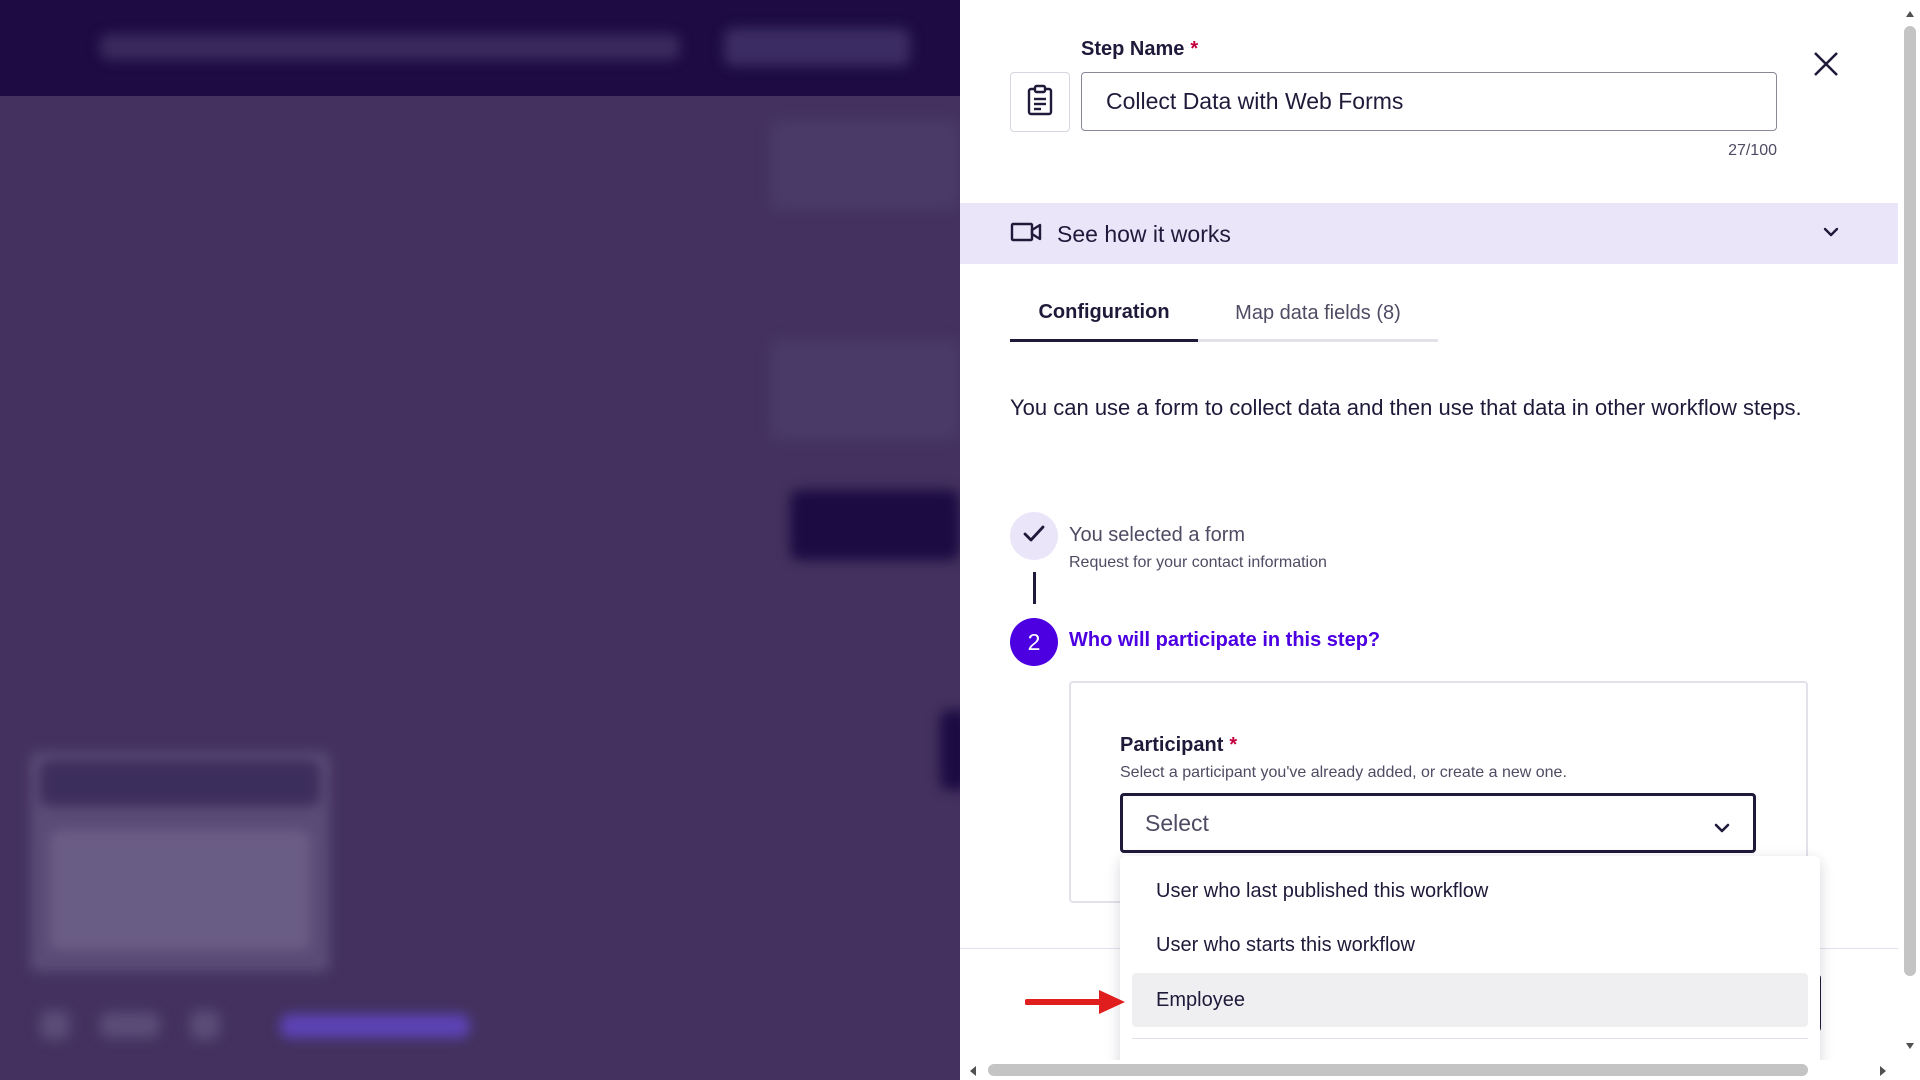 The height and width of the screenshot is (1080, 1920). I want to click on step2-title: Who will participate in this step?, so click(1225, 640).